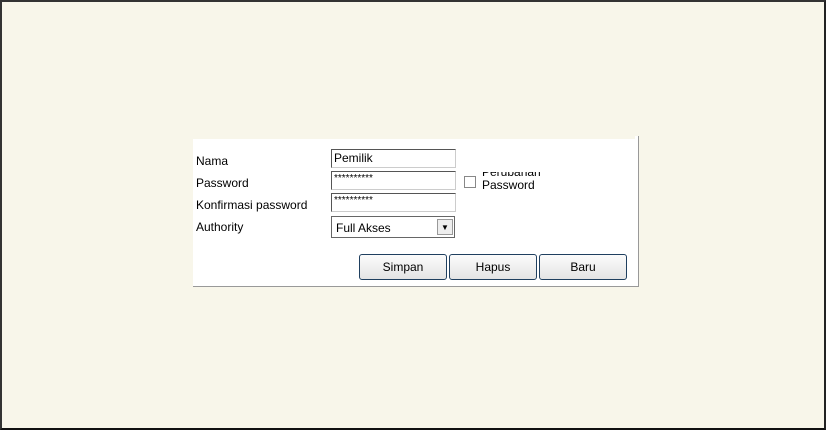 The image size is (826, 430). What do you see at coordinates (403, 267) in the screenshot?
I see `simpan-button: Simpan` at bounding box center [403, 267].